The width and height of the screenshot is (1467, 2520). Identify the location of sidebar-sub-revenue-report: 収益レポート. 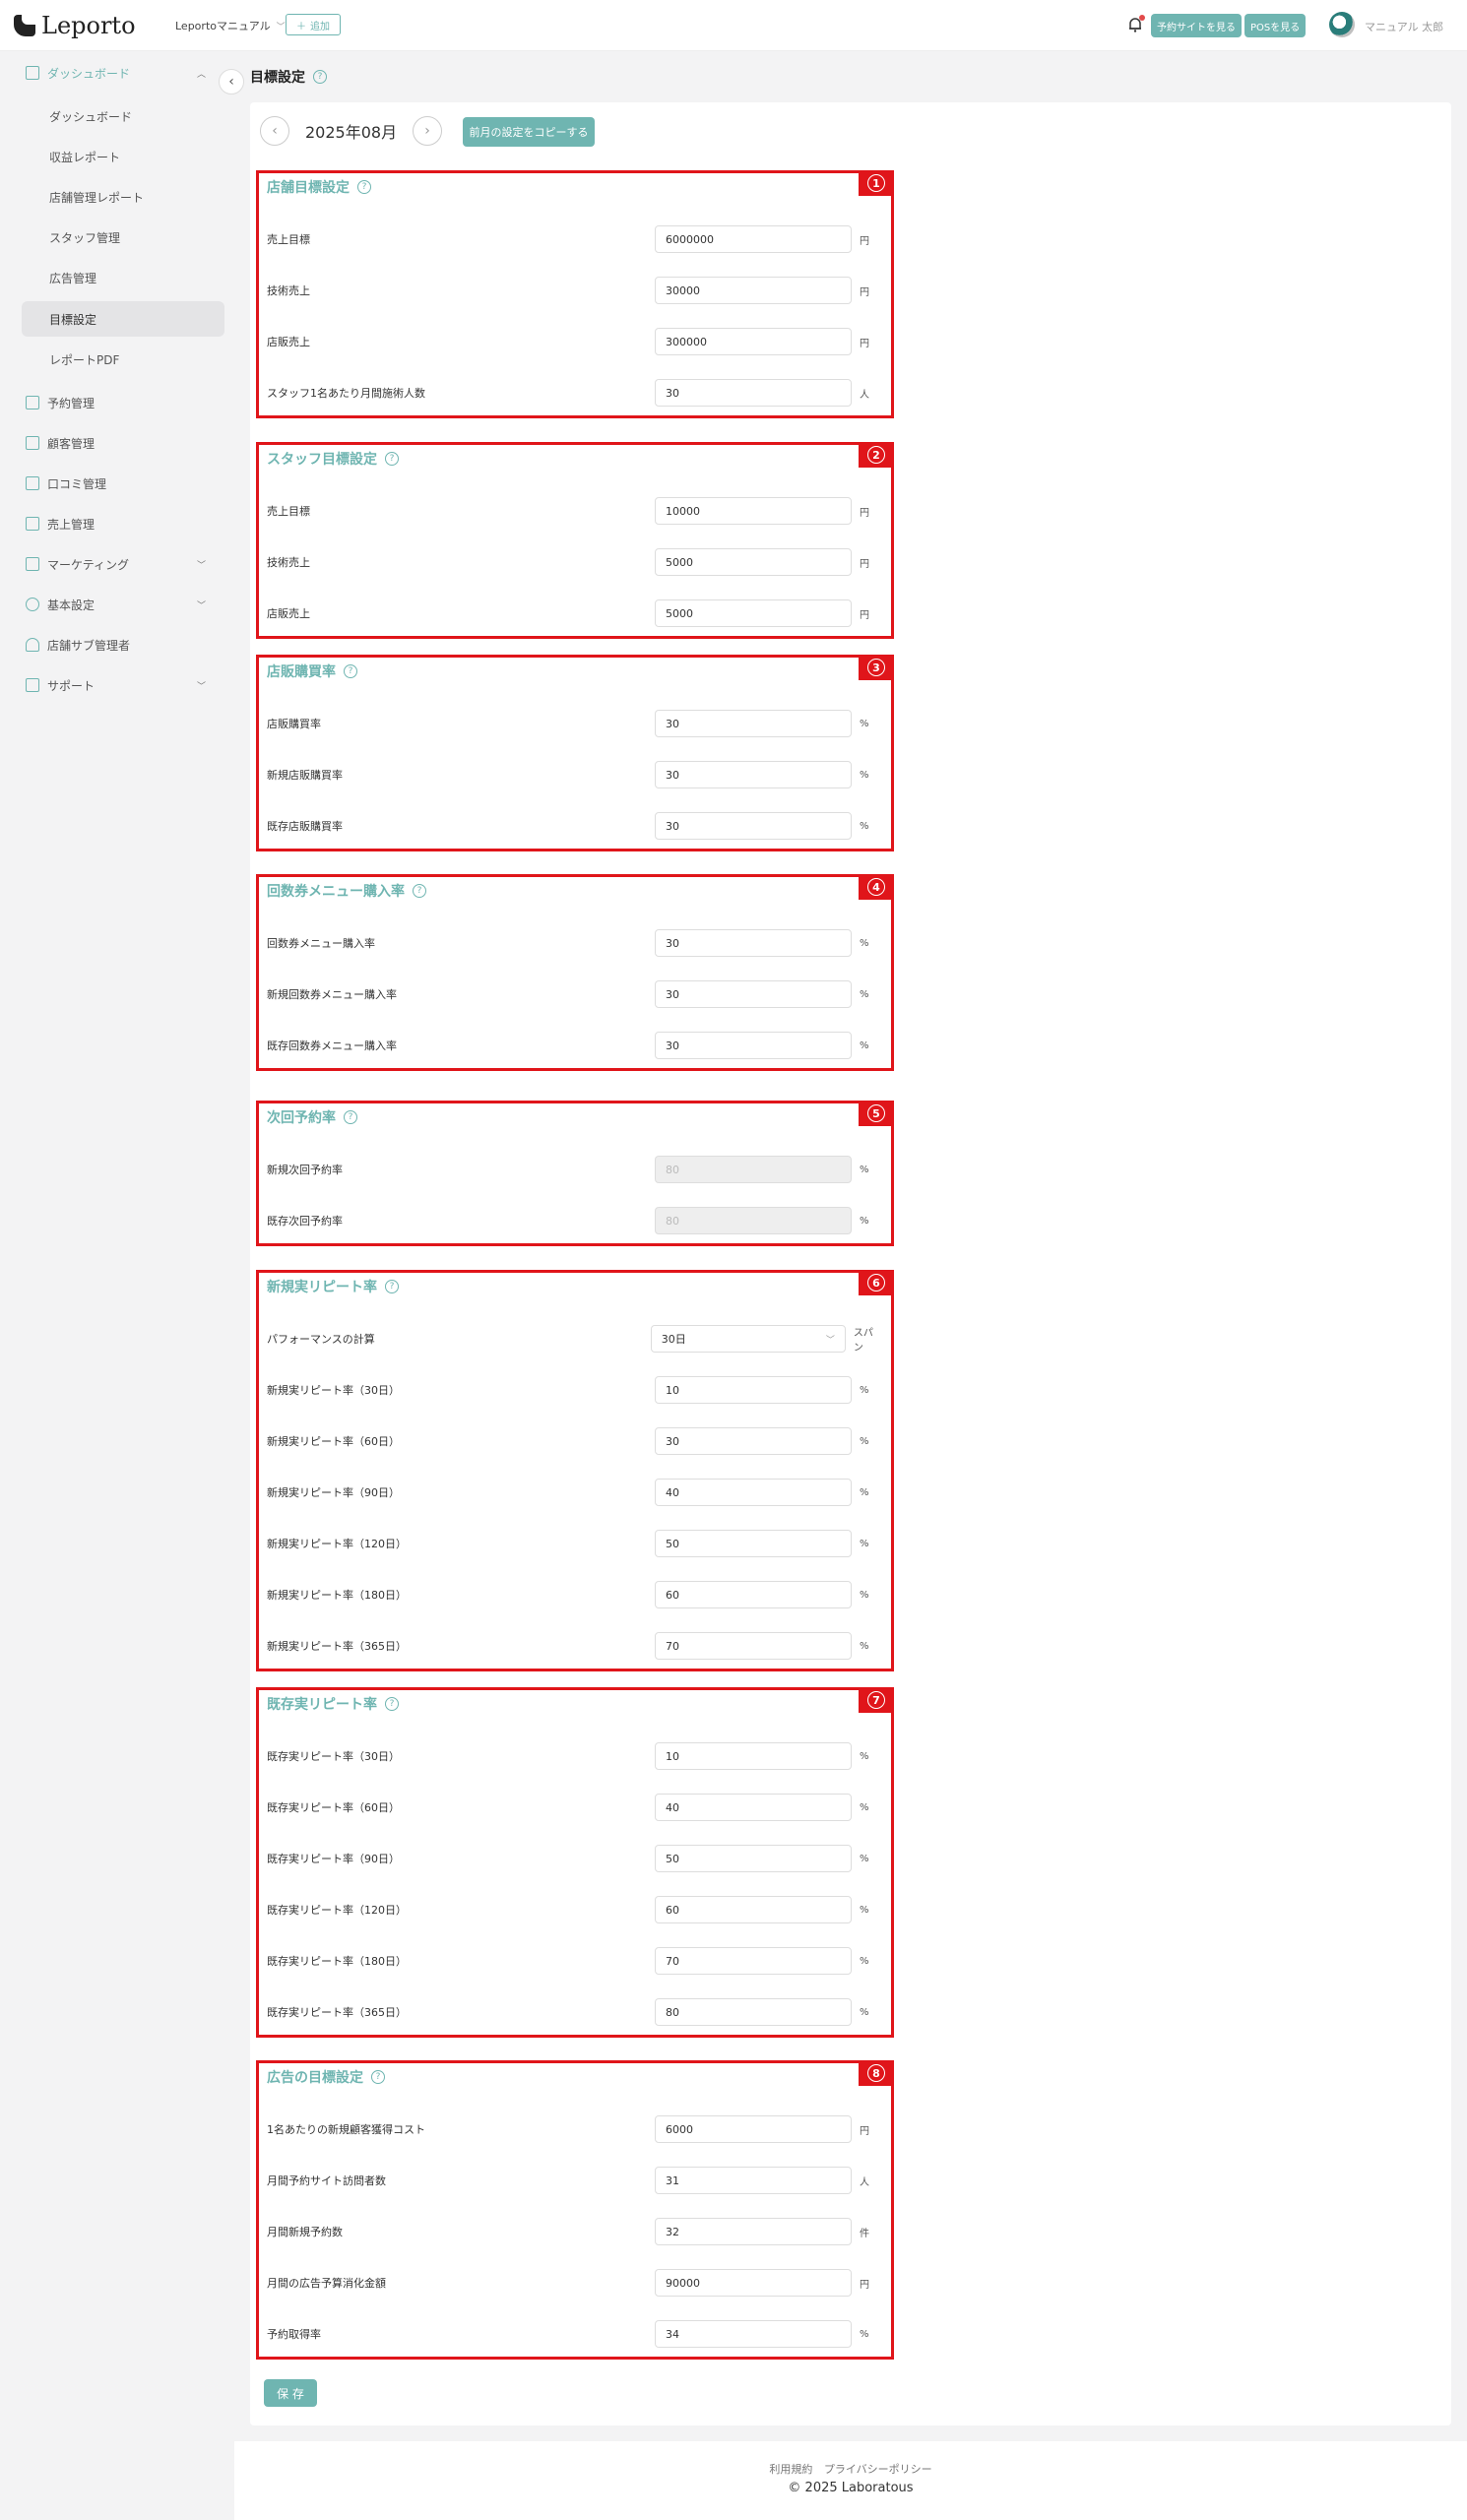
(84, 156).